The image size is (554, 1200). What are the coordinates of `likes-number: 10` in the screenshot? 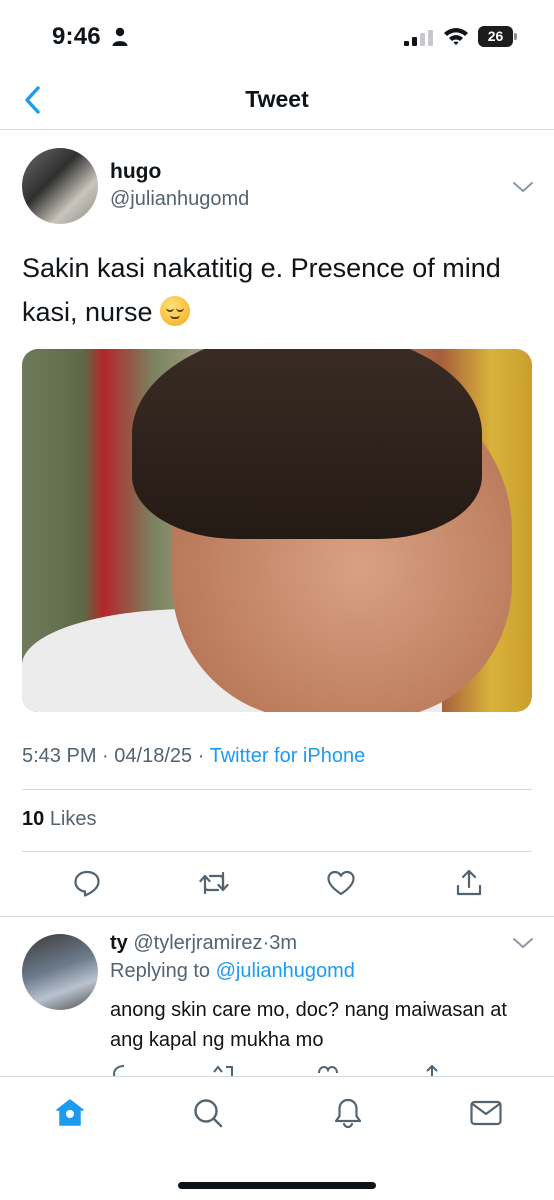 It's located at (33, 819).